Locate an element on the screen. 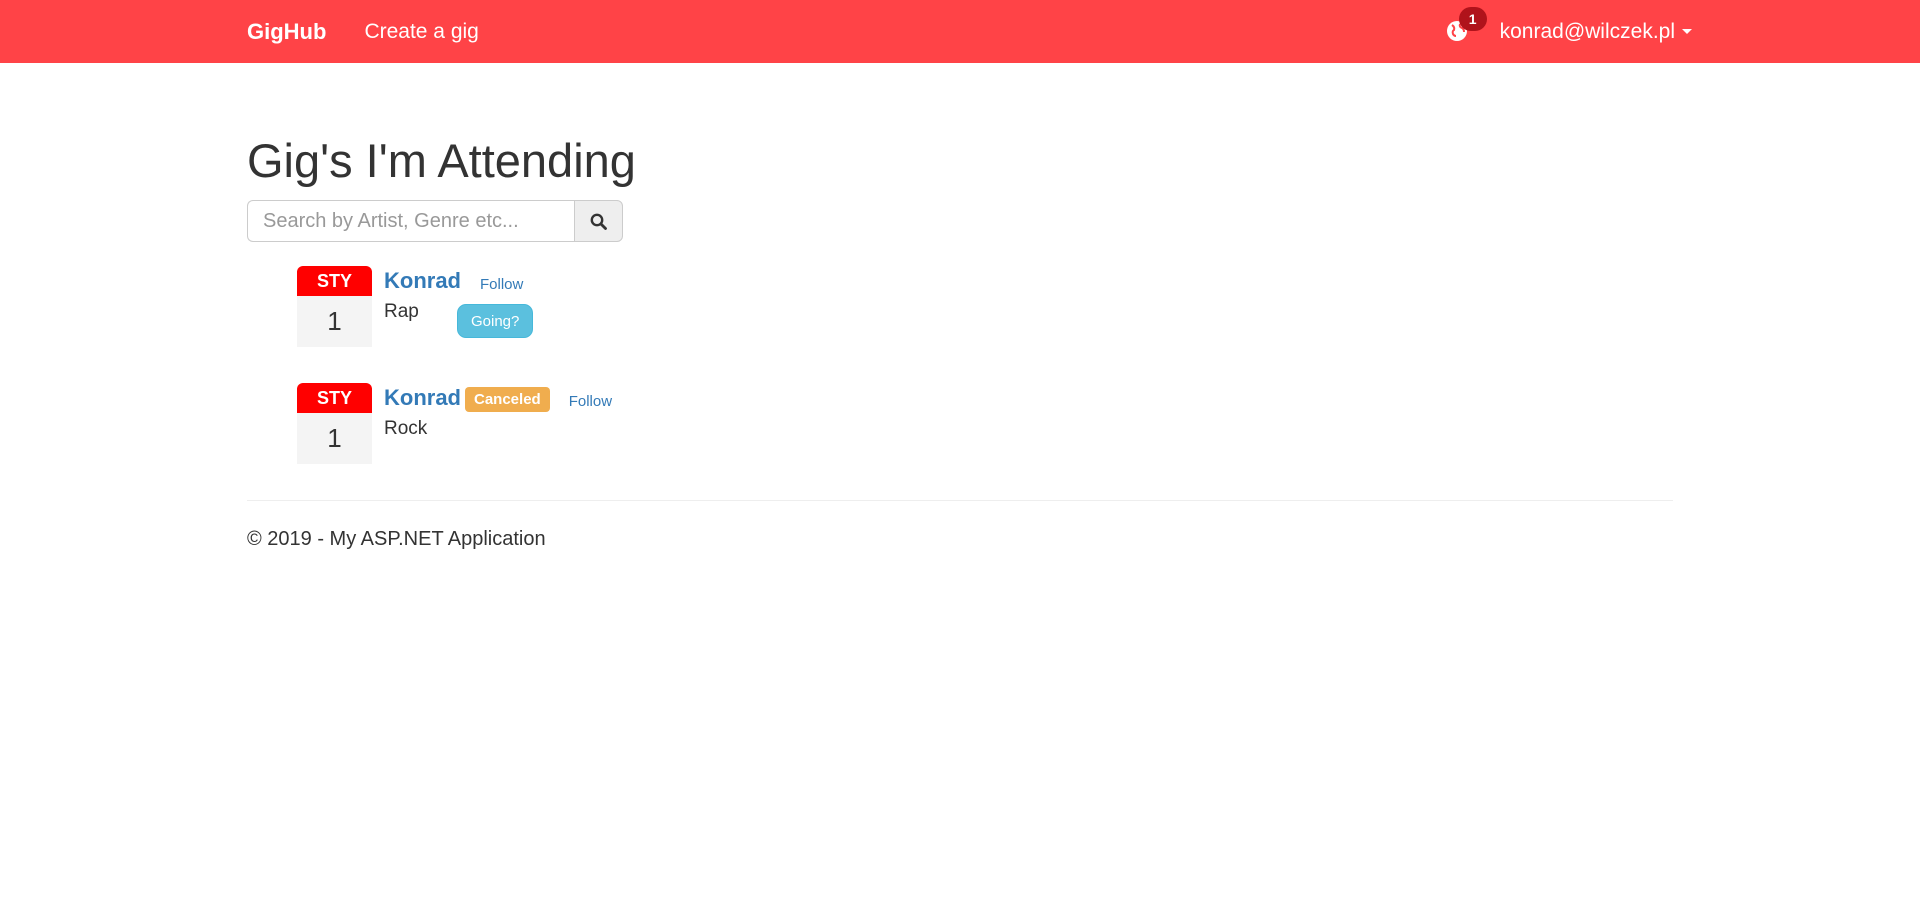 This screenshot has height=900, width=1920. navbar-inner: GigHub Create a gig 1 konrad@wilczek.pl is located at coordinates (969, 31).